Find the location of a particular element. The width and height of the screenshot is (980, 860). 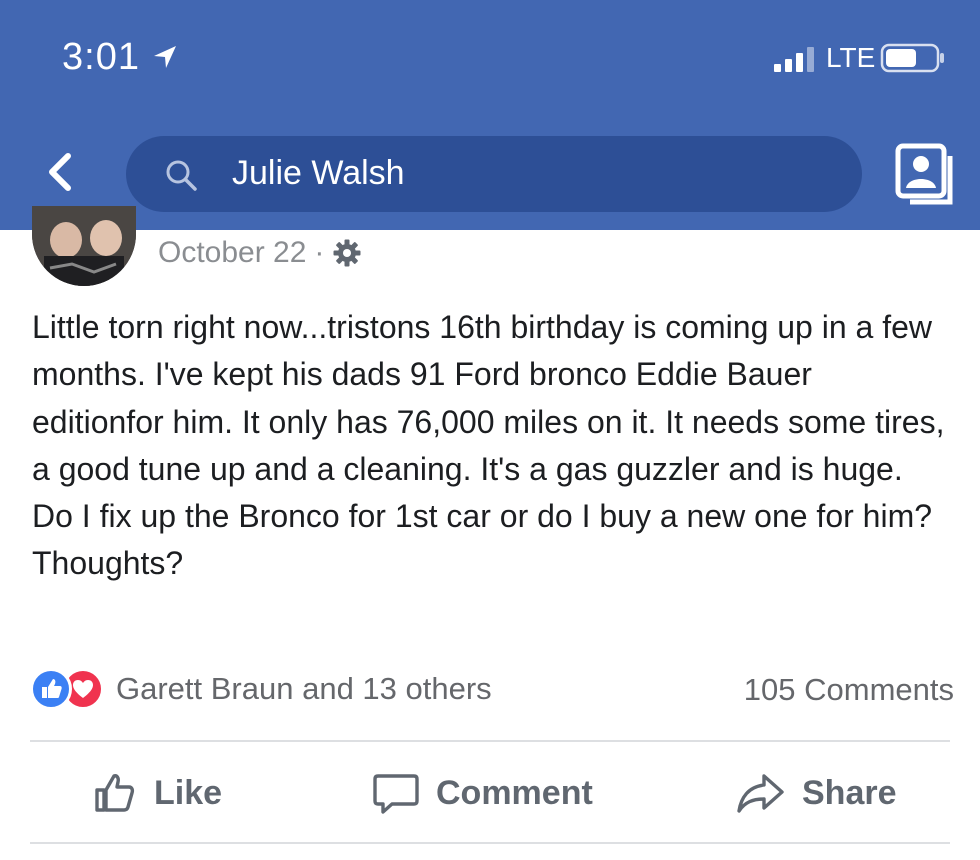

battery-icon is located at coordinates (912, 58).